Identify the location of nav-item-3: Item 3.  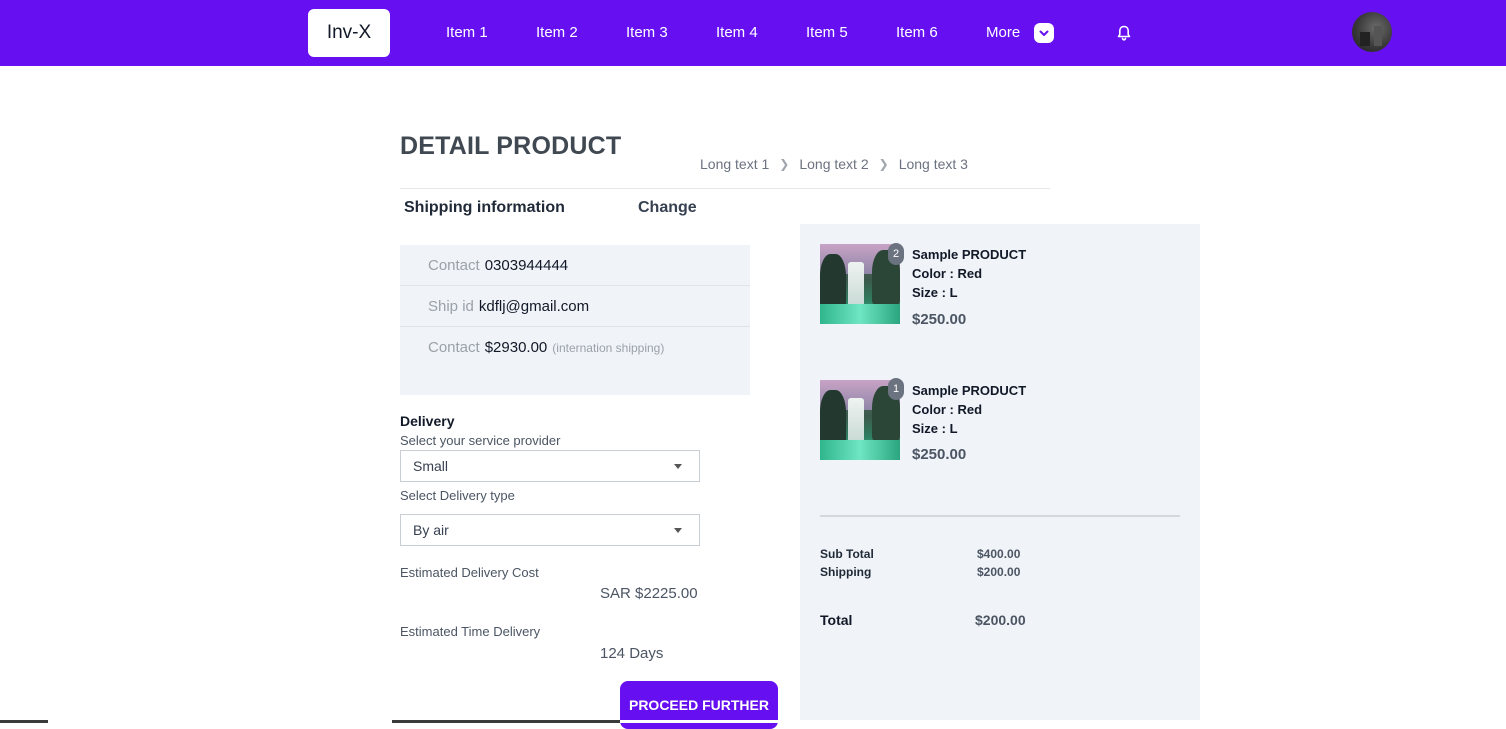
(647, 33).